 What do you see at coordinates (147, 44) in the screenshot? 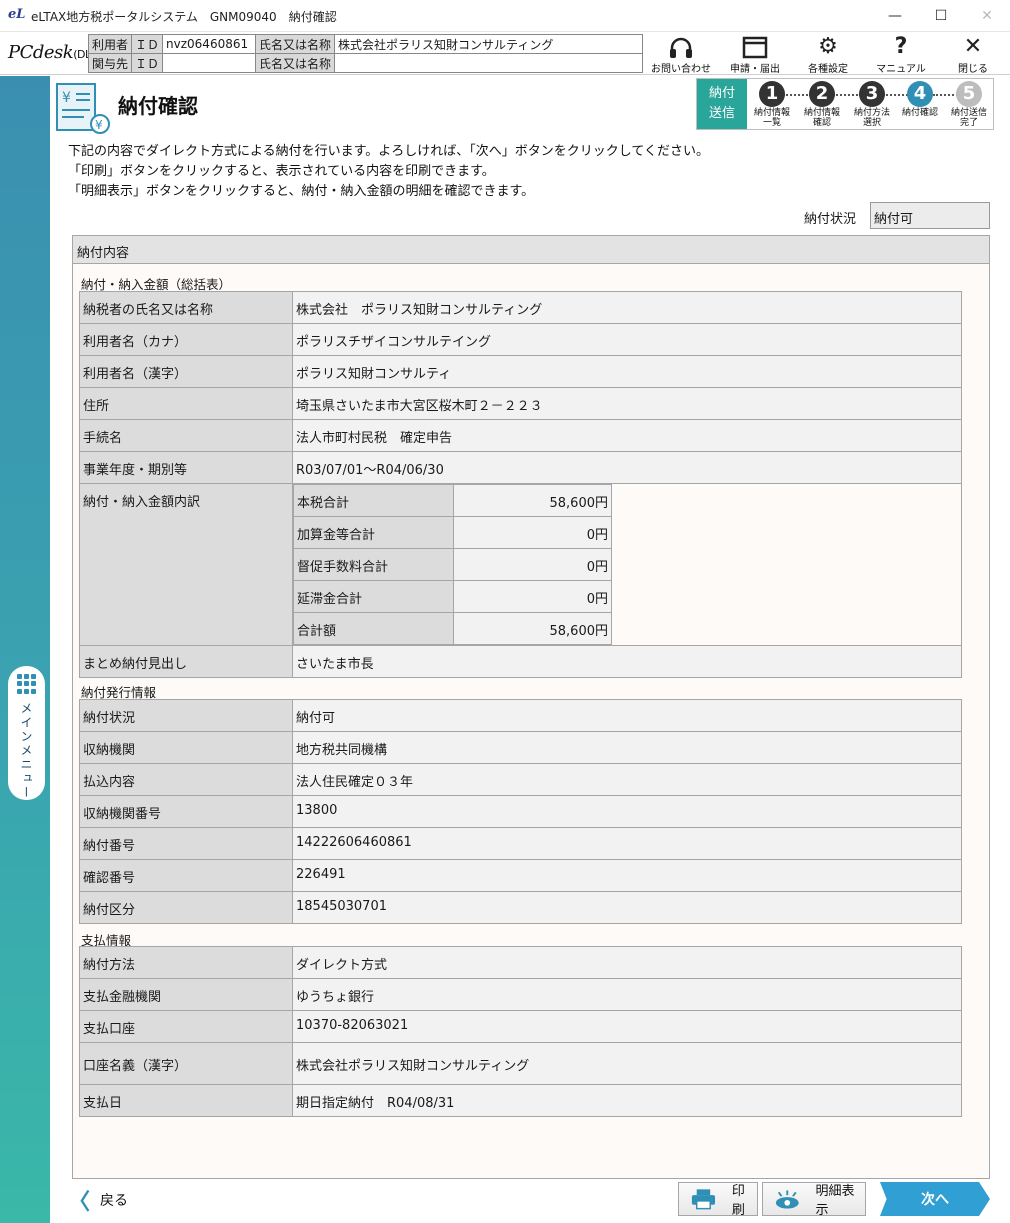
I see `user-id-label: ＩＤ` at bounding box center [147, 44].